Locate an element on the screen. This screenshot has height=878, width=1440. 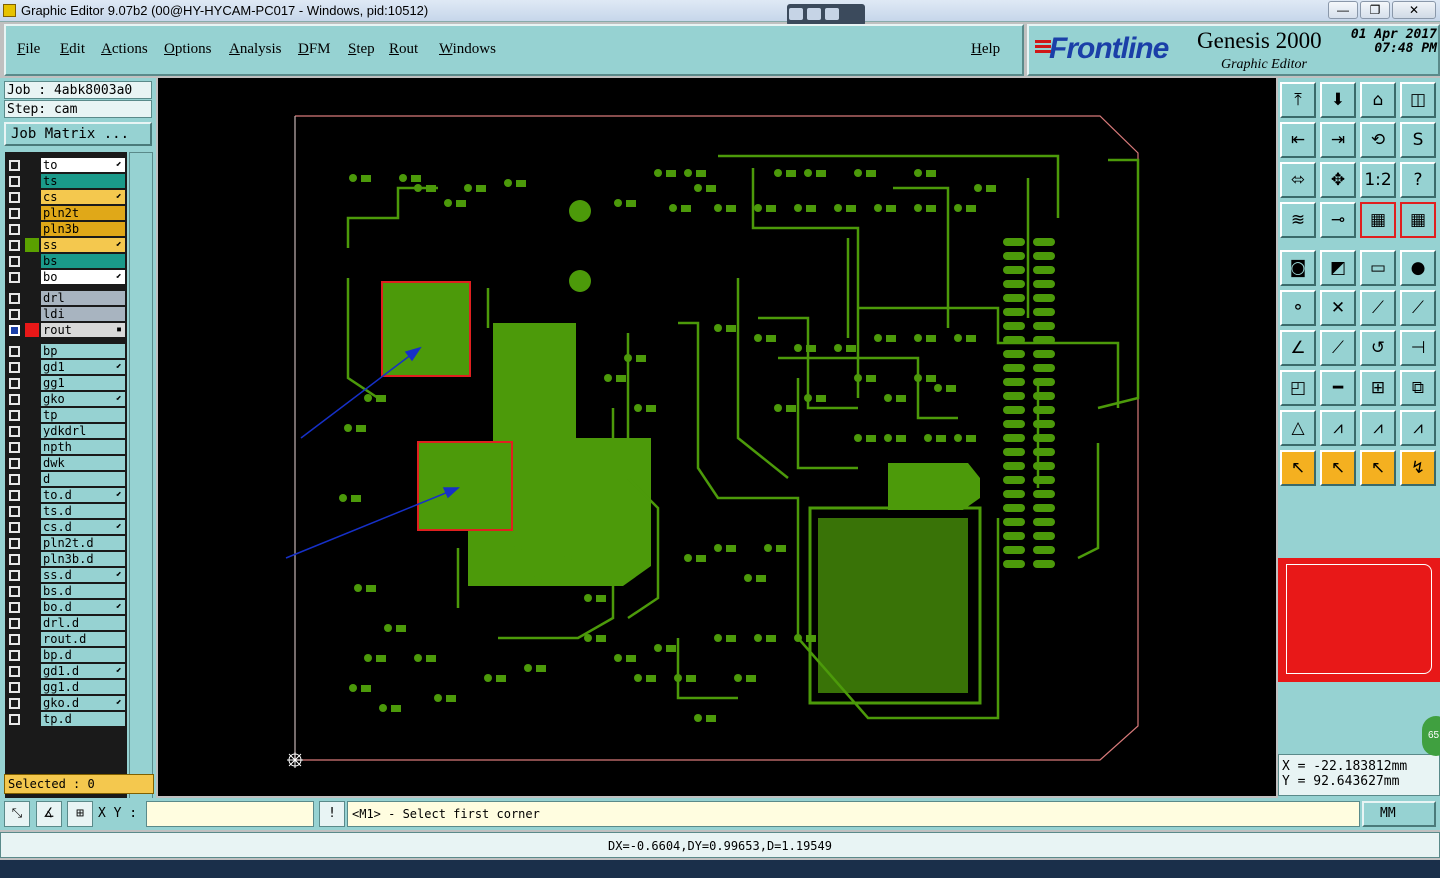
layer-row-rout-d: rout.d is located at coordinates (66, 639).